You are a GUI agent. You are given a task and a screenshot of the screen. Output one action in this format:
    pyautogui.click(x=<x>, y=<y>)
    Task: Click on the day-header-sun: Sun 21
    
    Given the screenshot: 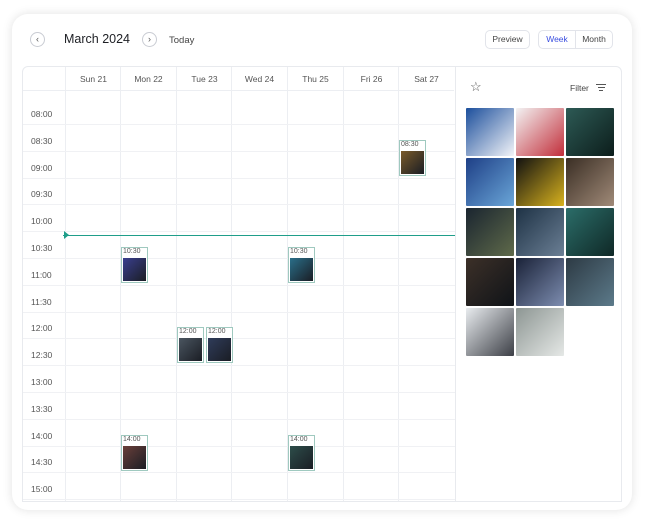 What is the action you would take?
    pyautogui.click(x=93, y=79)
    